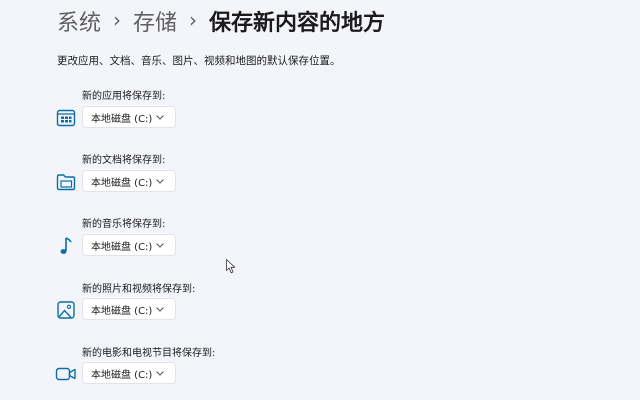  I want to click on photo-icon, so click(66, 310).